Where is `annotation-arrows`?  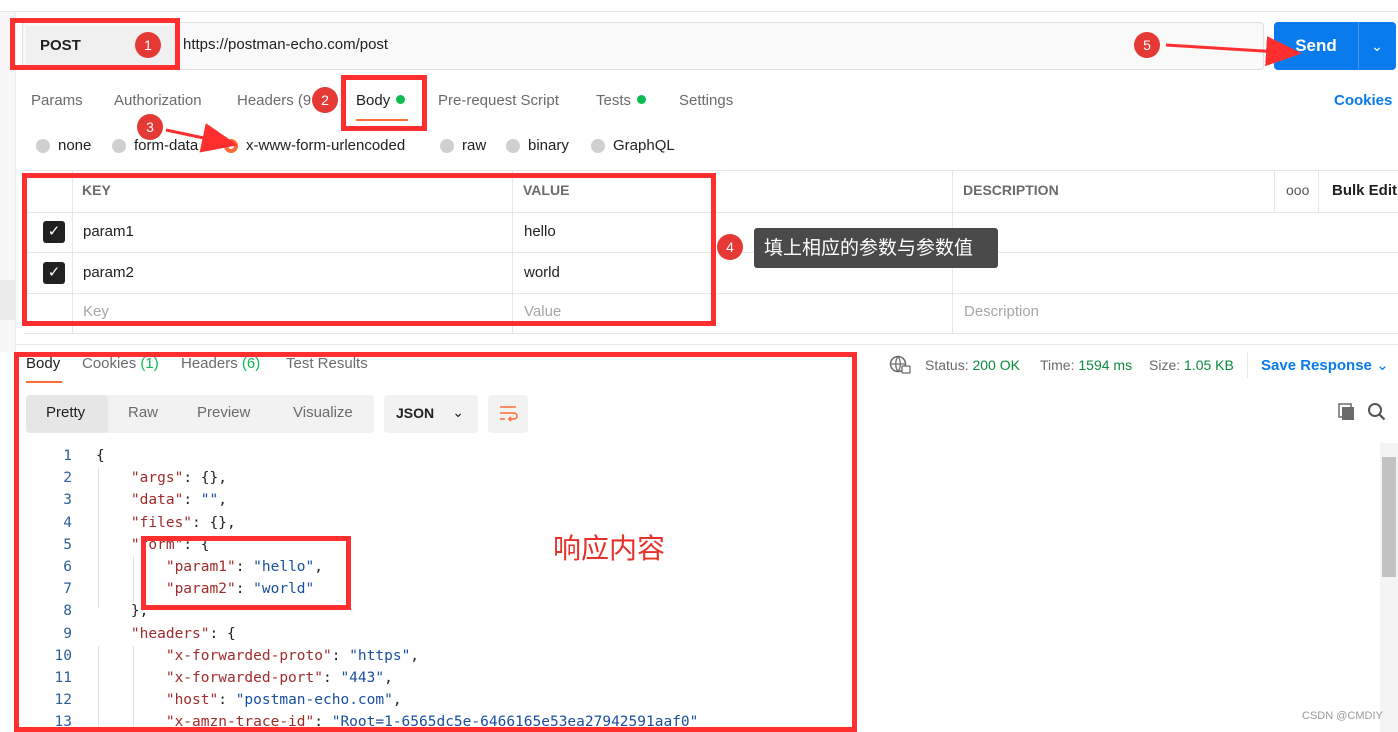 annotation-arrows is located at coordinates (733, 94).